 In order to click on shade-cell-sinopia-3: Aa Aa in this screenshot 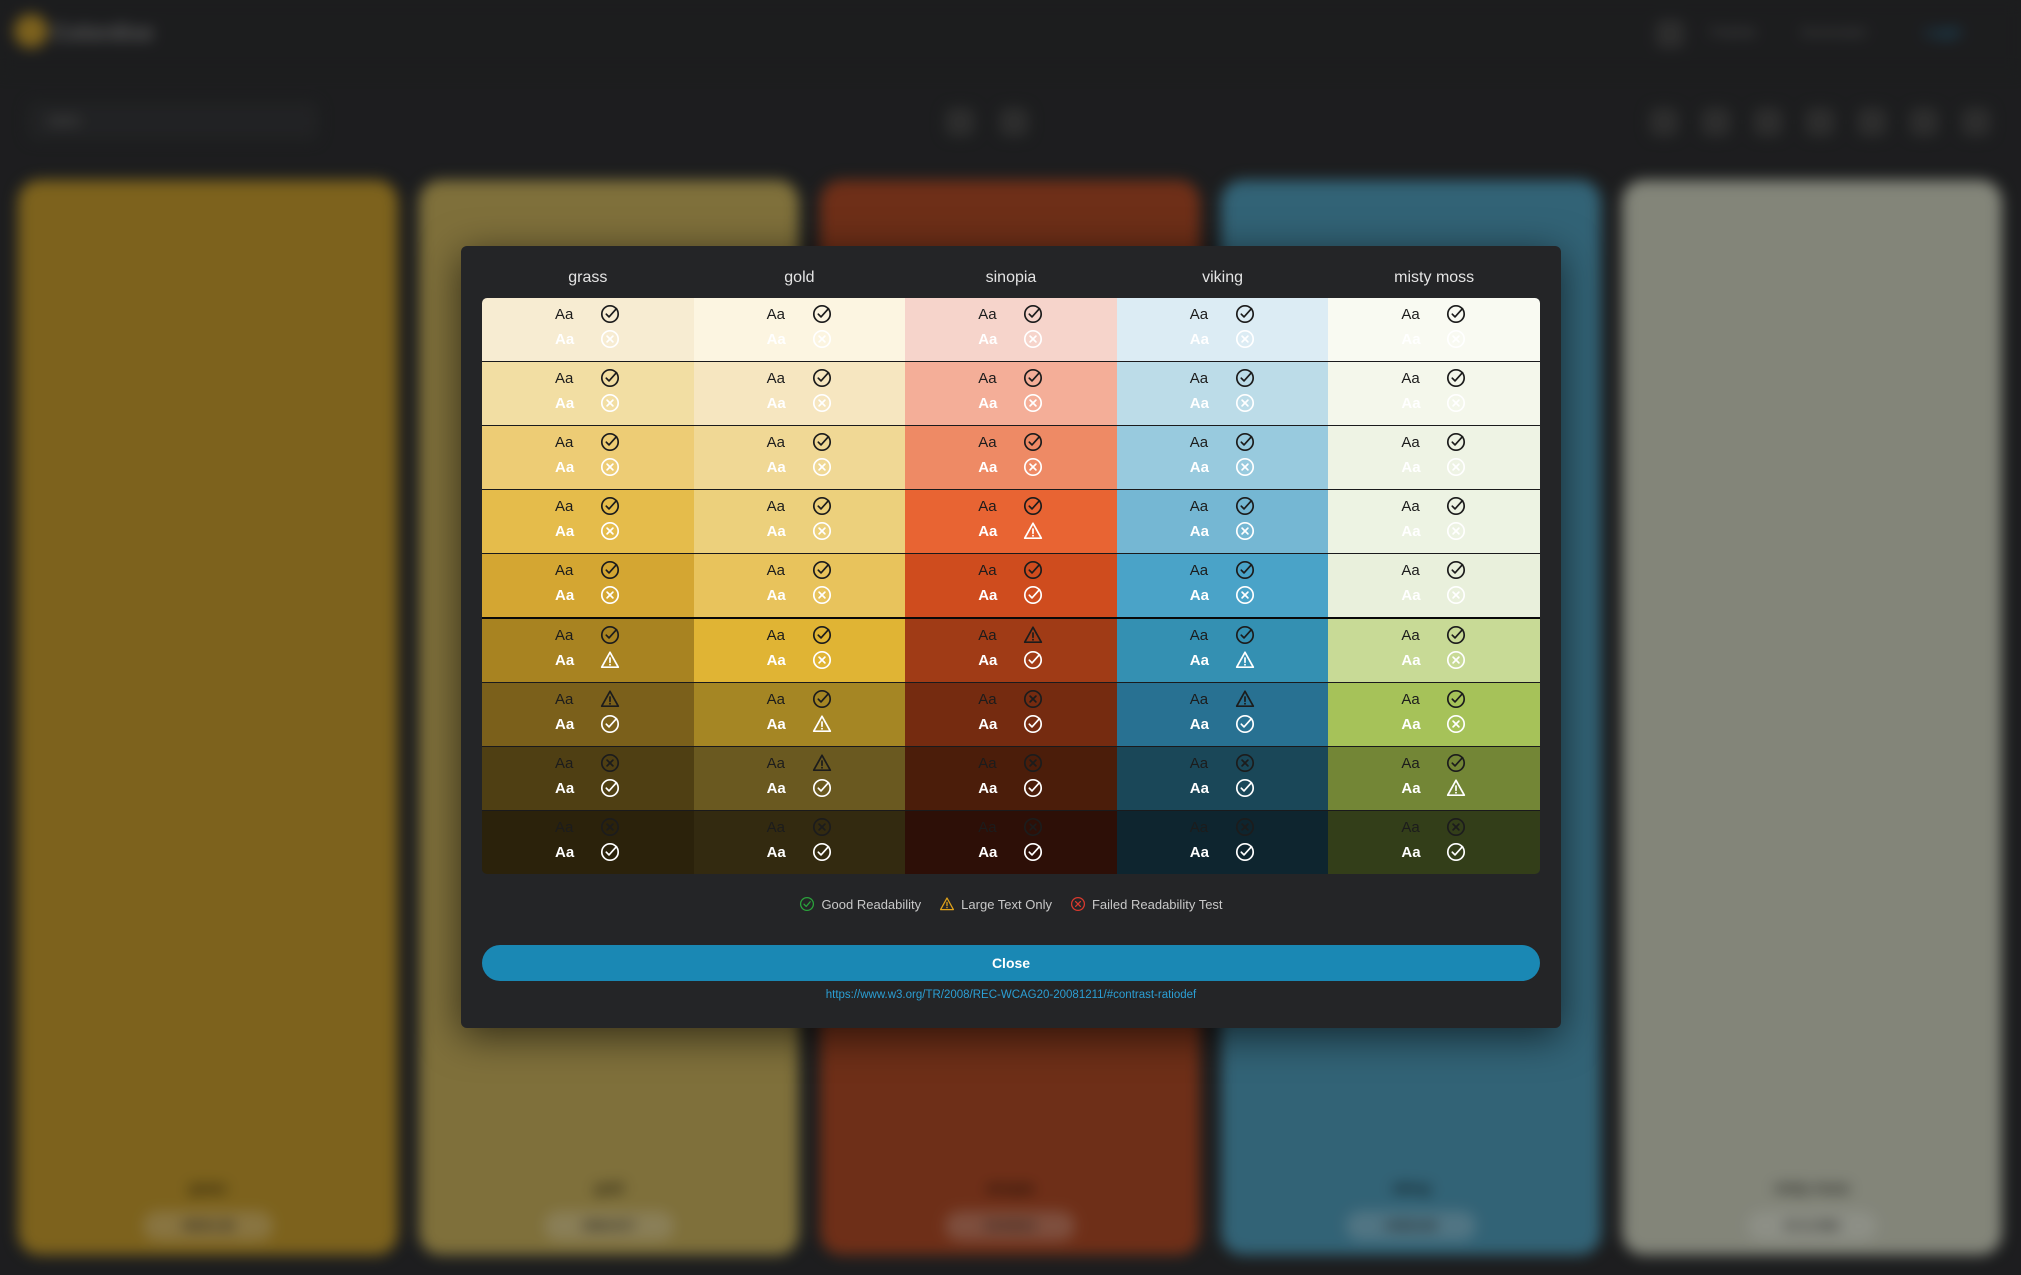, I will do `click(1011, 457)`.